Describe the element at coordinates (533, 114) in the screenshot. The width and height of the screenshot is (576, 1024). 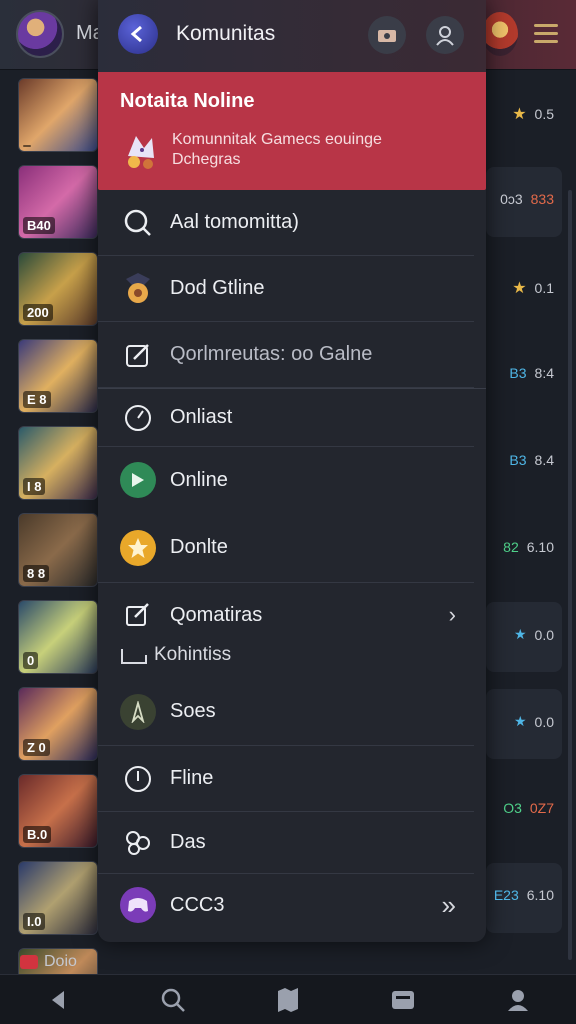
I see `game-meta: ★ 0.5` at that location.